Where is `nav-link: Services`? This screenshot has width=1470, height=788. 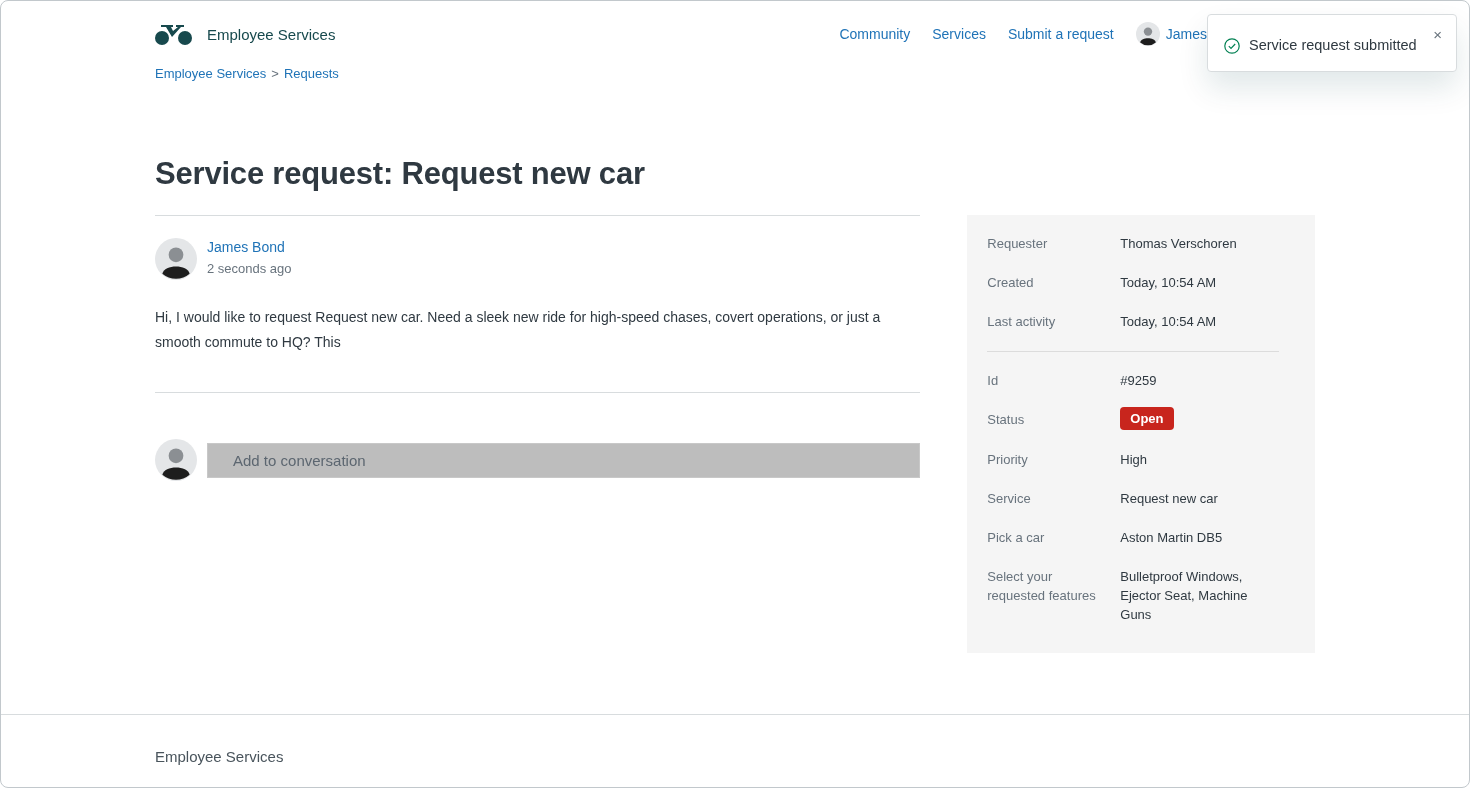 nav-link: Services is located at coordinates (959, 34).